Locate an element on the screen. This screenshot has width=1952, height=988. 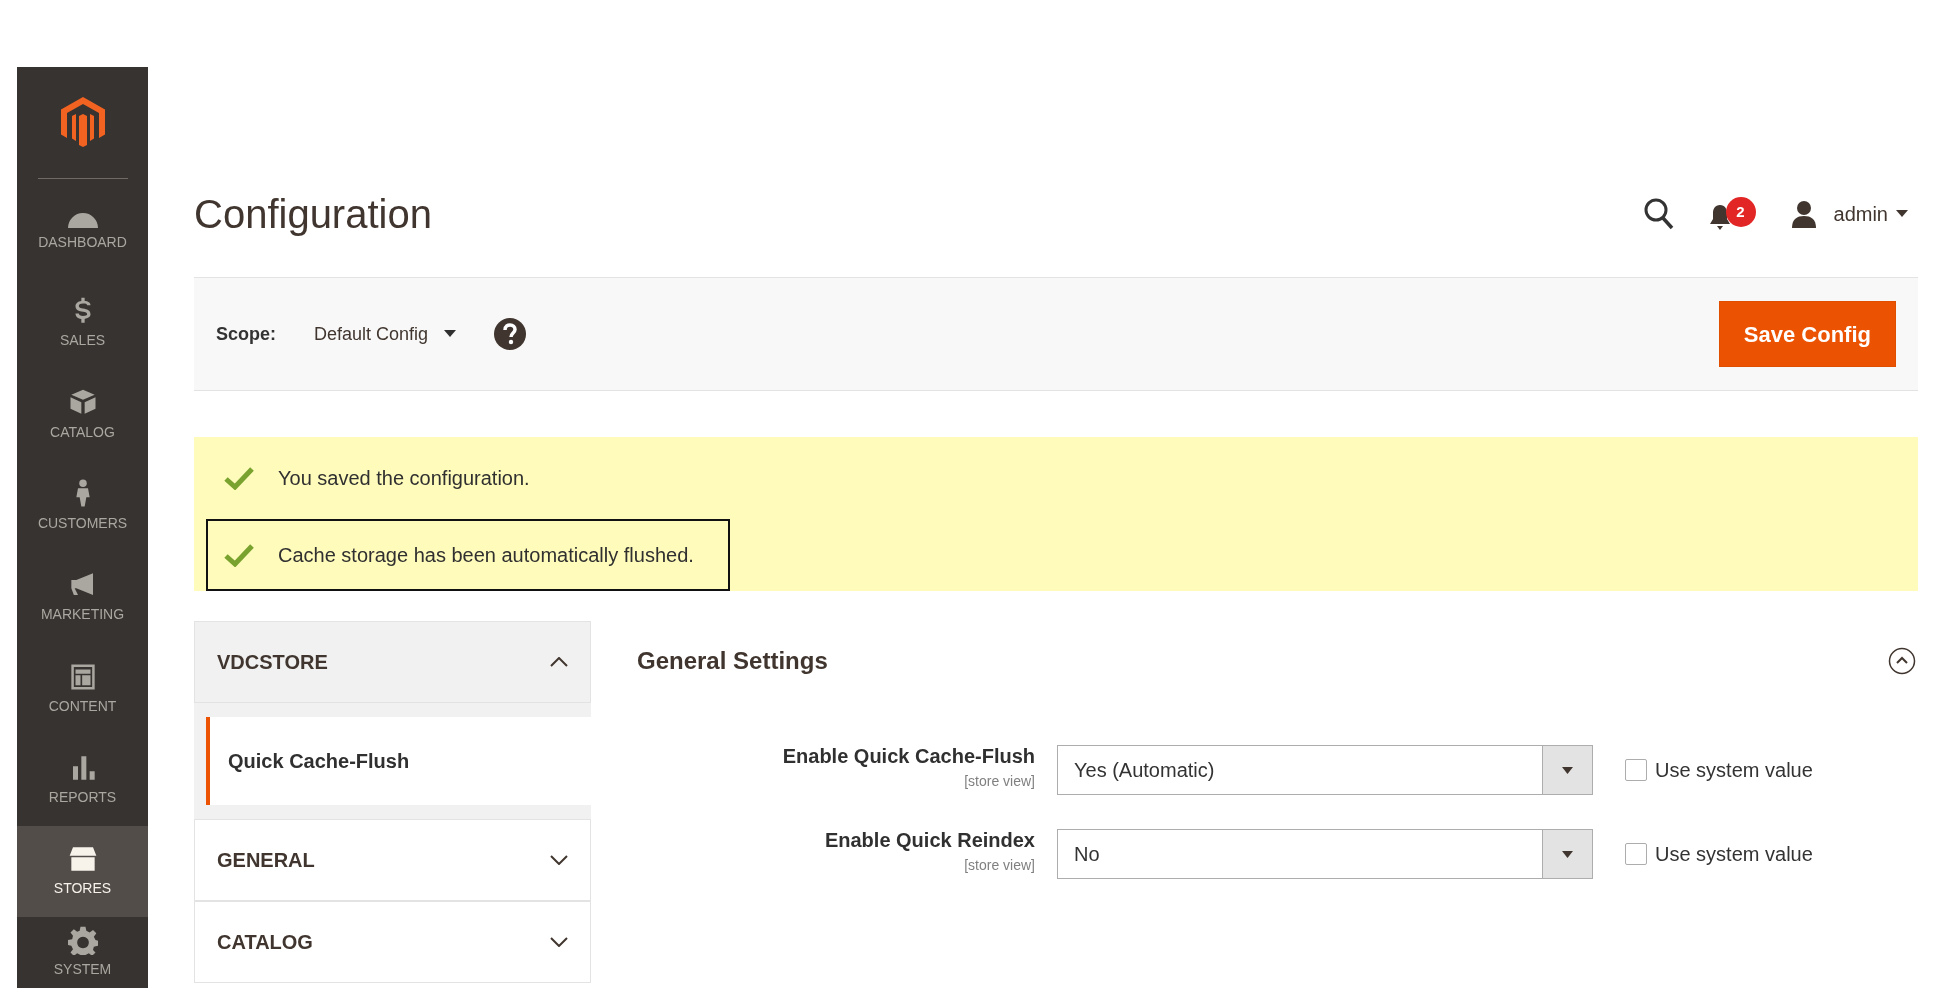
gear-icon is located at coordinates (82, 940).